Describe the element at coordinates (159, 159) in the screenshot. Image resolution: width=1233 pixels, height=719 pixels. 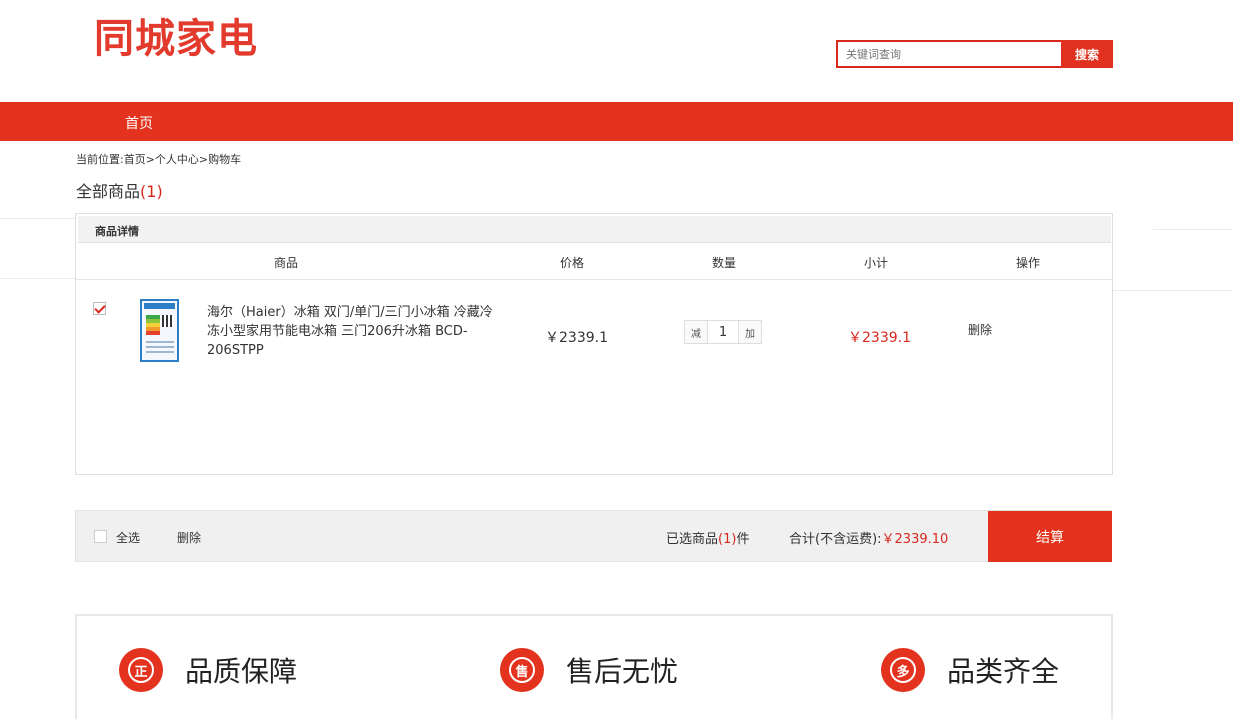
I see `breadcrumb: 当前位置:首页>个人中心>购物车` at that location.